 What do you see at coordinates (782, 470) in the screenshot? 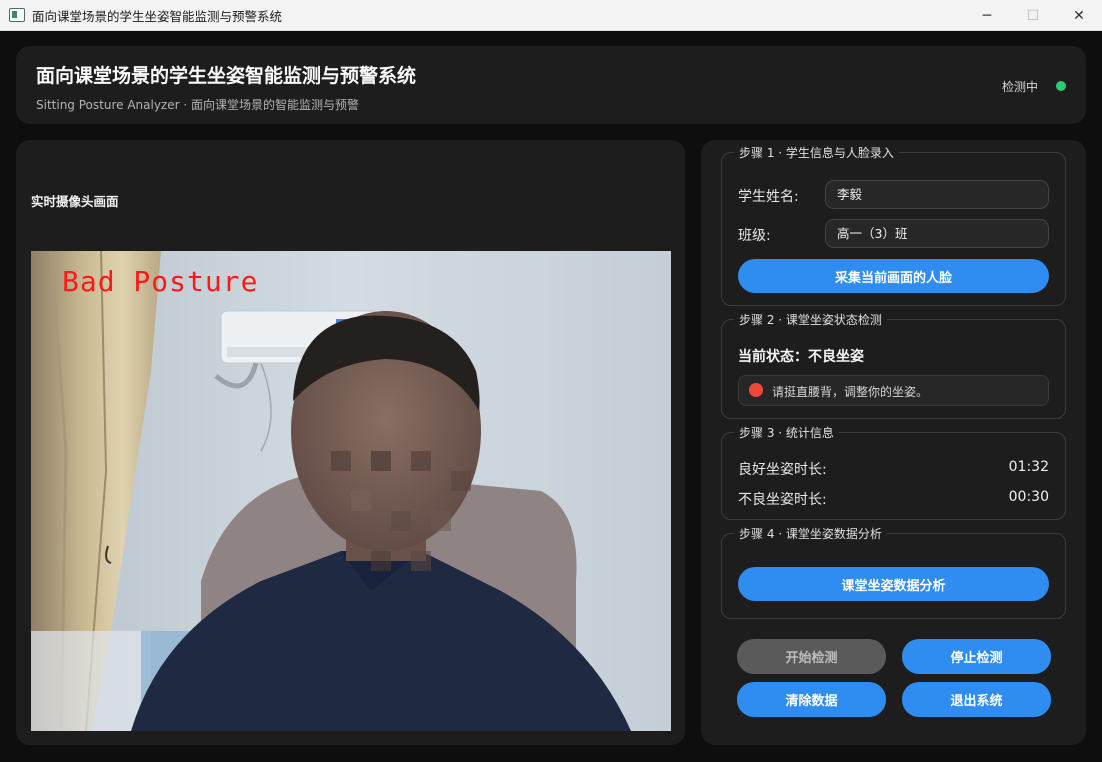
I see `good-posture-label: 良好坐姿时长:` at bounding box center [782, 470].